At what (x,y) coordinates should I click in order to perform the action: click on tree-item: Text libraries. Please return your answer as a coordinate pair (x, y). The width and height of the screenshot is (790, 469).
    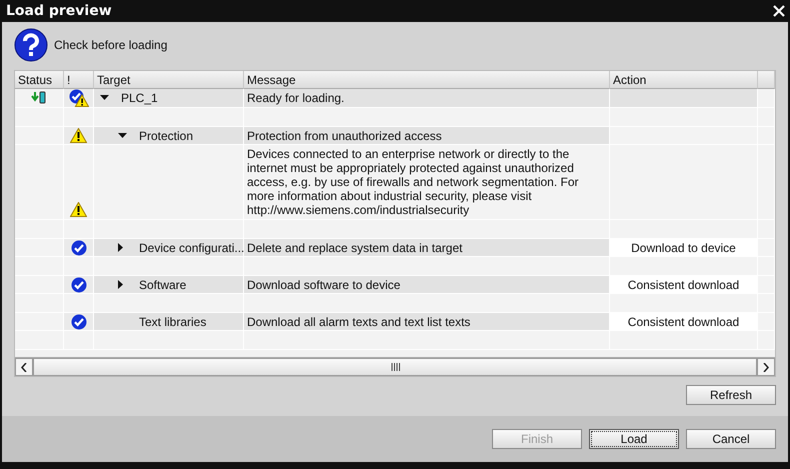
    Looking at the image, I should click on (172, 321).